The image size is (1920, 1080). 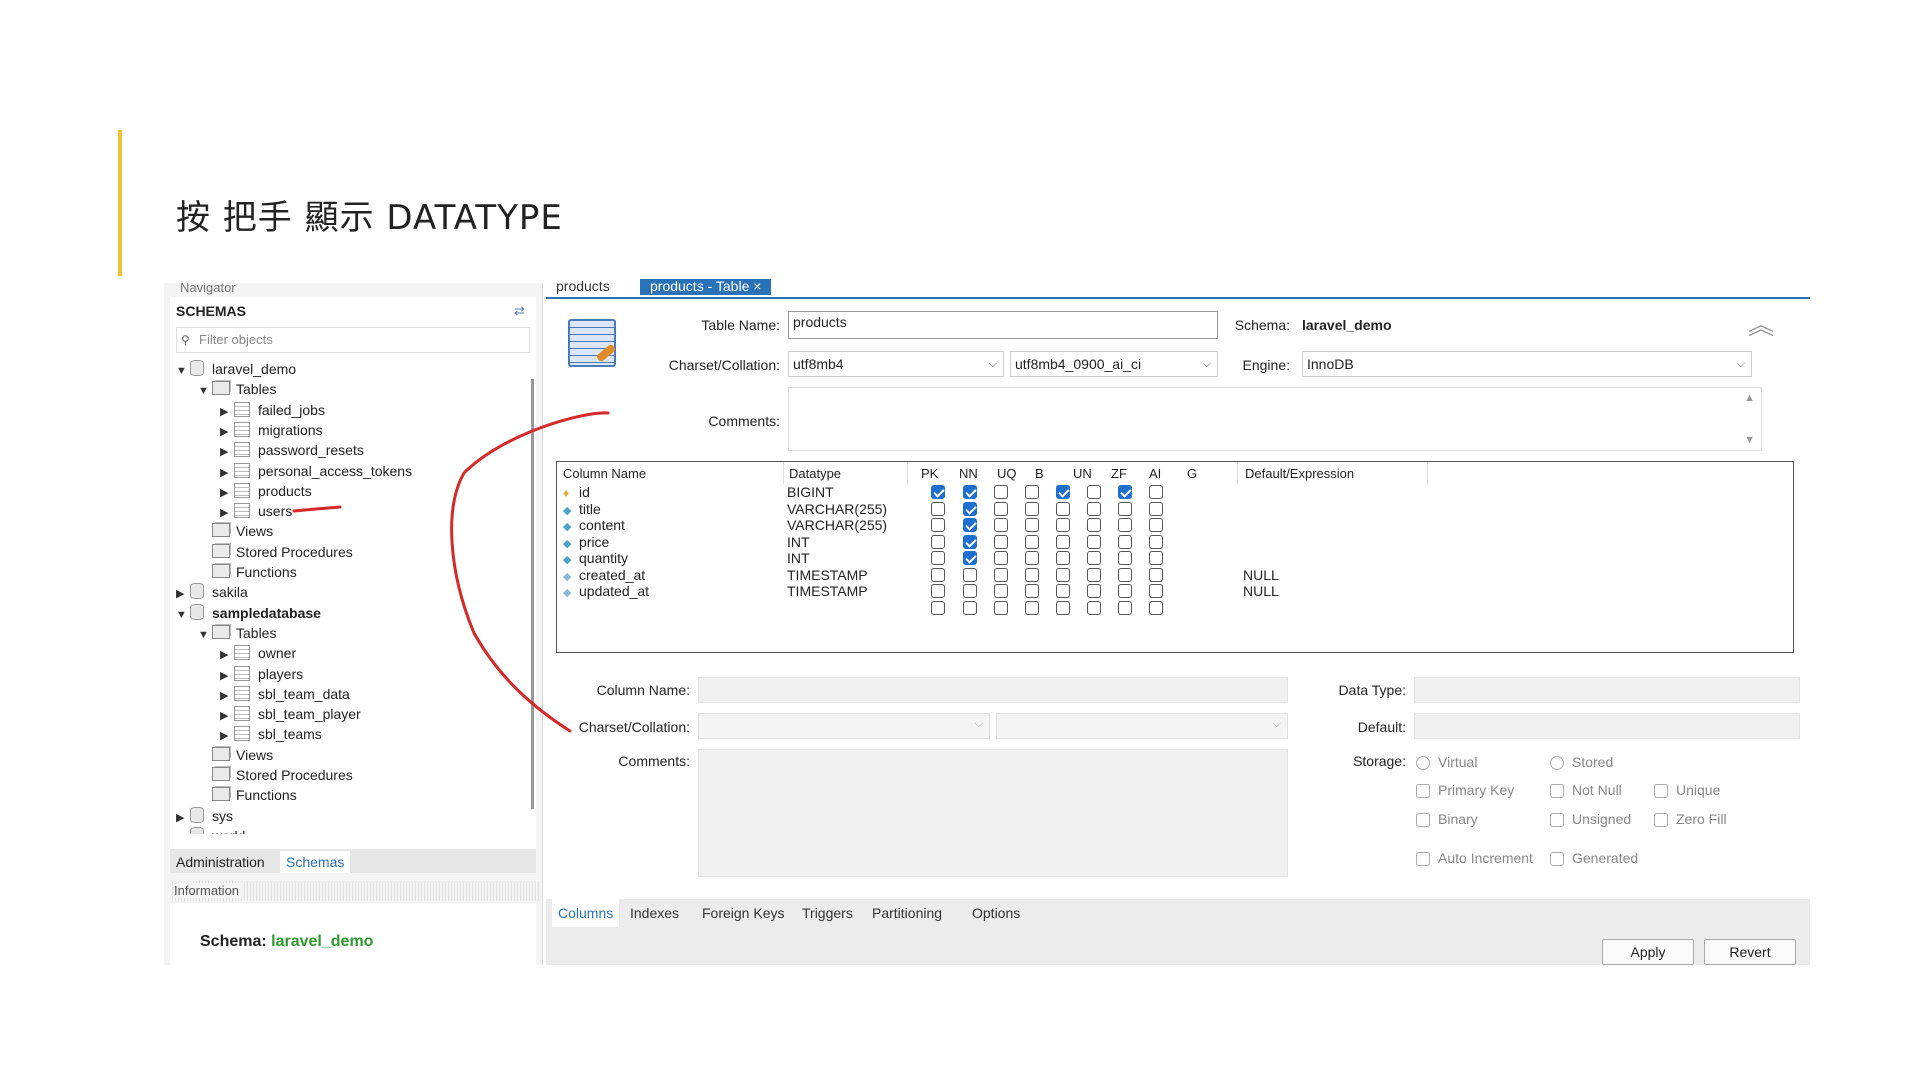 What do you see at coordinates (1590, 819) in the screenshot?
I see `unsigned-checkbox: Unsigned` at bounding box center [1590, 819].